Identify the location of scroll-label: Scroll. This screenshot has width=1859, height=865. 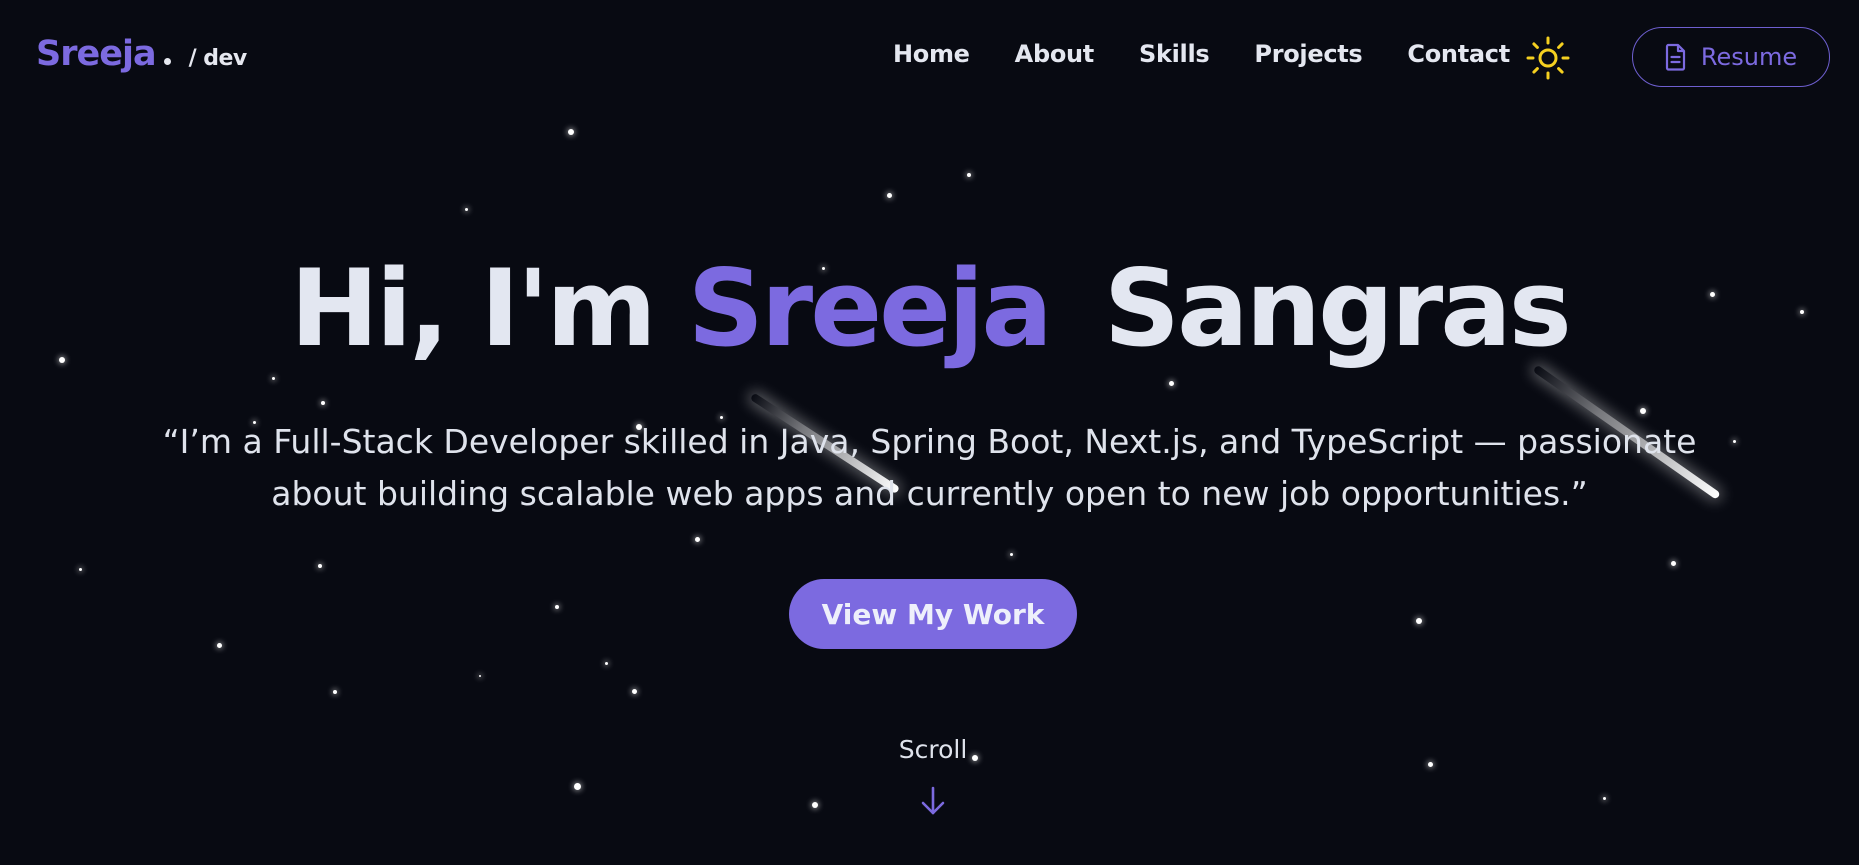
(933, 749).